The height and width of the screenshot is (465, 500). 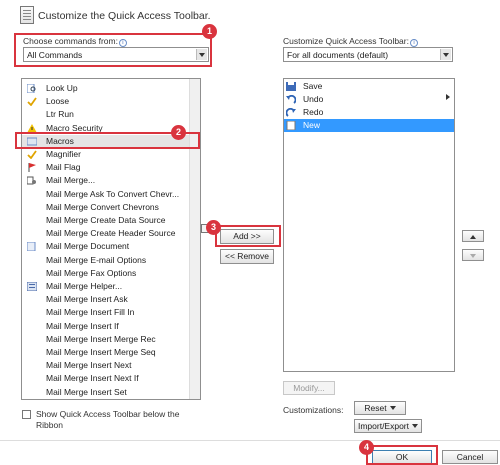 What do you see at coordinates (247, 256) in the screenshot?
I see `remove-button: << Remove` at bounding box center [247, 256].